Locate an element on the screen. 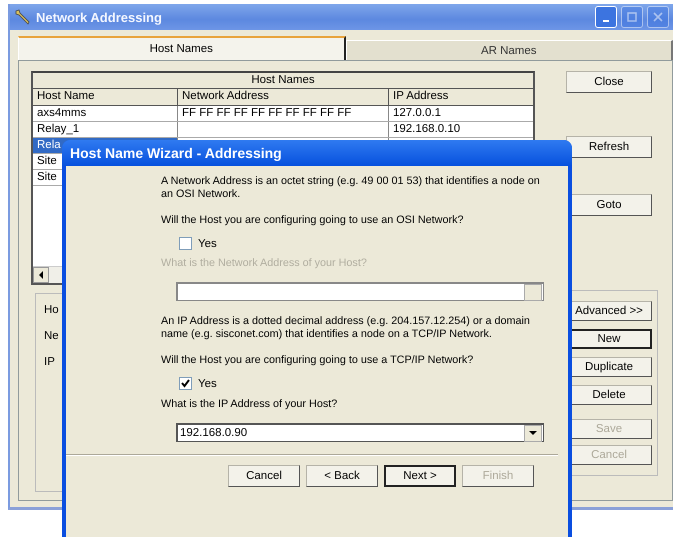 The width and height of the screenshot is (673, 537). maximize-icon is located at coordinates (632, 17).